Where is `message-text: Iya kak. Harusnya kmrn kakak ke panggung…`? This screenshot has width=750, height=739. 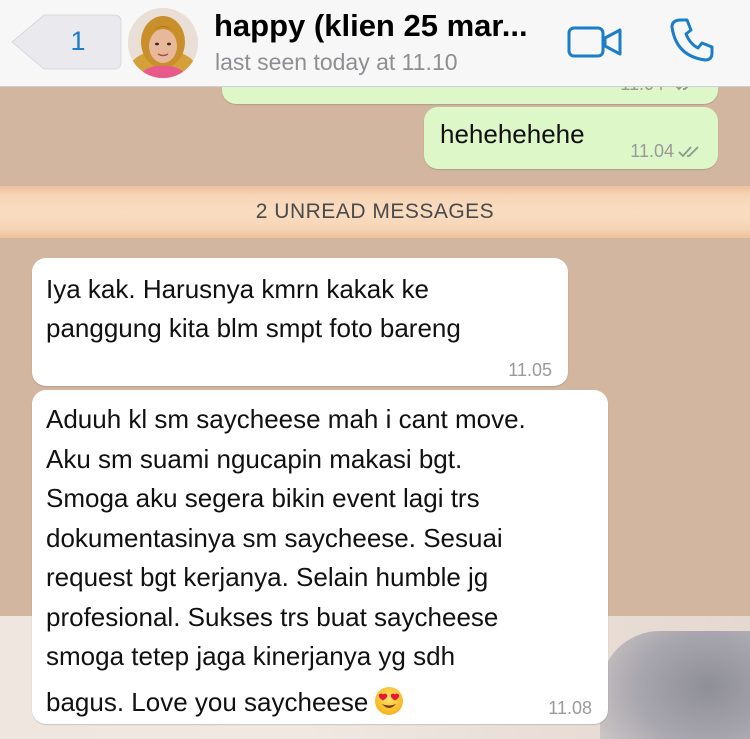
message-text: Iya kak. Harusnya kmrn kakak ke panggung… is located at coordinates (296, 309).